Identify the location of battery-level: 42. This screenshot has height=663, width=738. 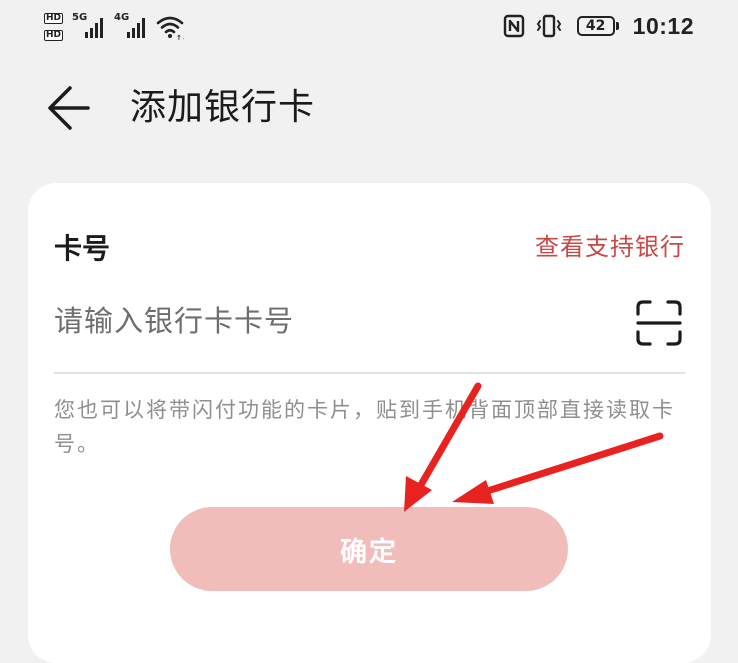
(595, 26).